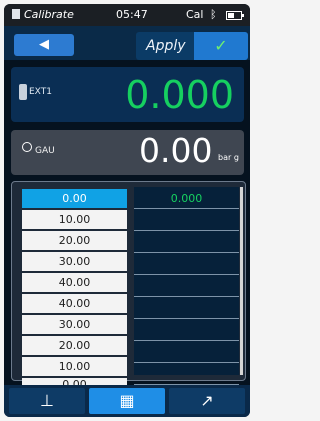 The image size is (320, 421). Describe the element at coordinates (127, 152) in the screenshot. I see `gau-reading-panel: GAU 0.00 bar g` at that location.